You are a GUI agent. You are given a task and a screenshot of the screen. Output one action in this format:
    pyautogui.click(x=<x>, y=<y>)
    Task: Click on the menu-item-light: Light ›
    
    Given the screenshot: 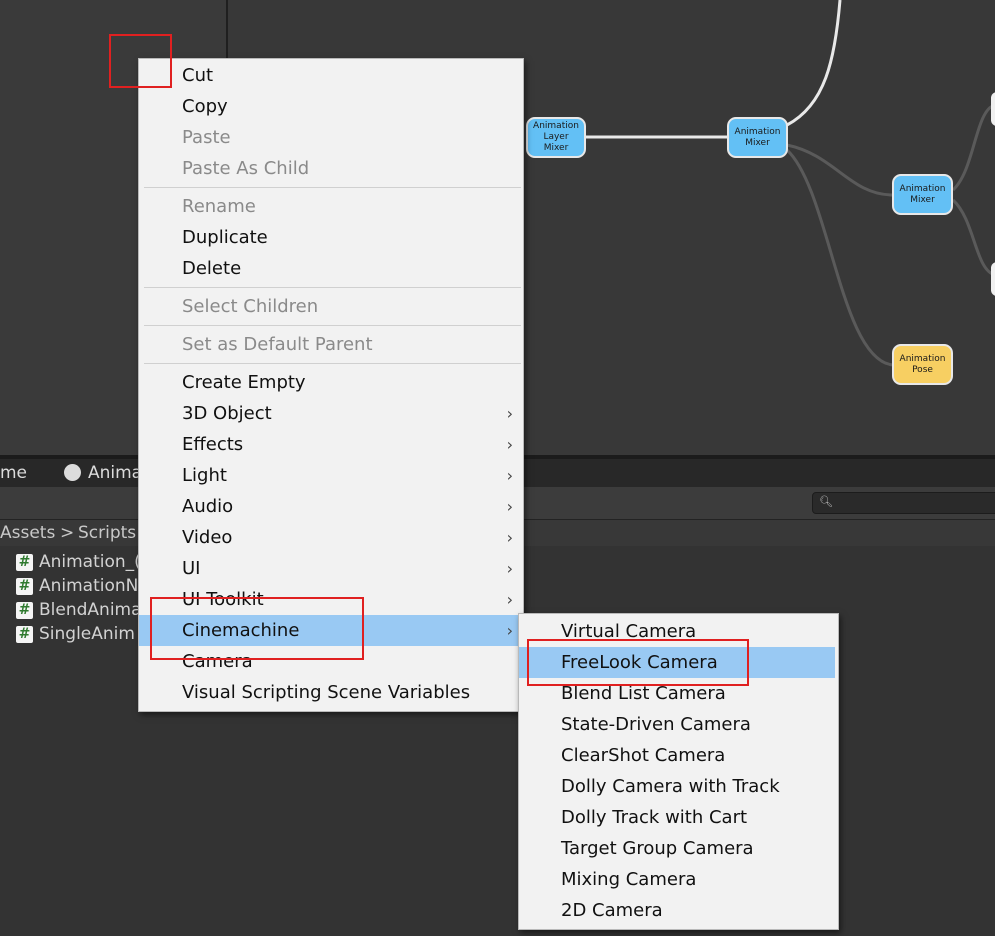 What is the action you would take?
    pyautogui.click(x=331, y=475)
    